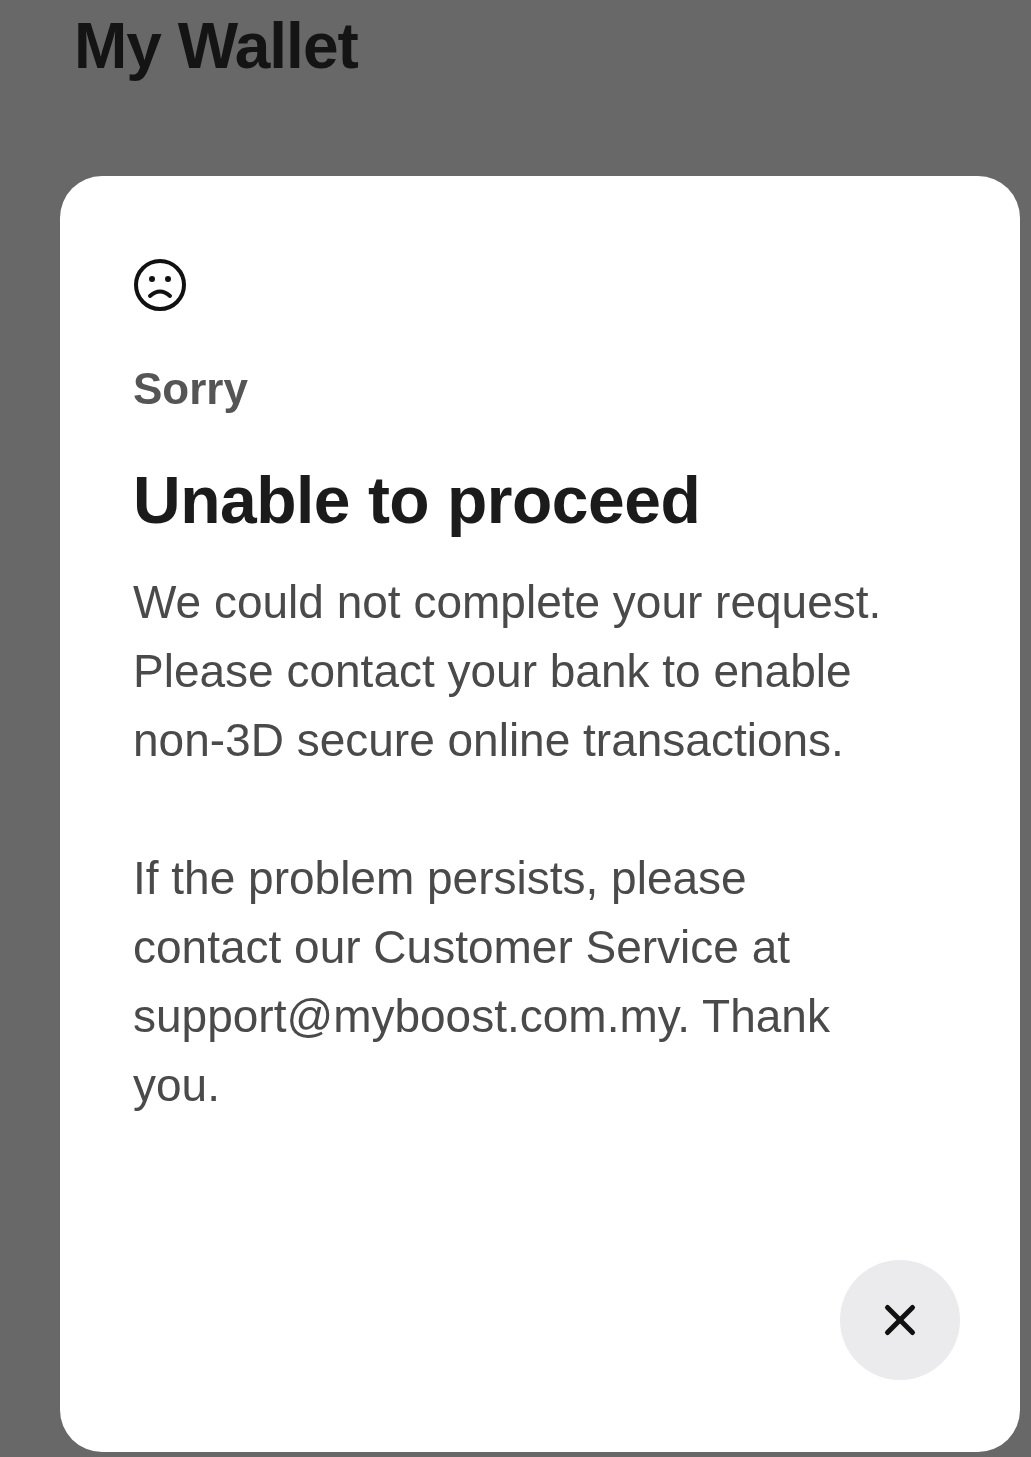 The image size is (1031, 1457). I want to click on dialog-message: We could not complete your request. Please contact your bank to enable non-3D secure online transactions., so click(508, 671).